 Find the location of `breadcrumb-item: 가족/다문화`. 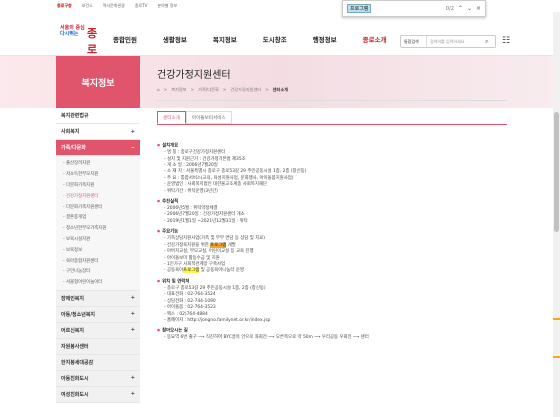

breadcrumb-item: 가족/다문화 is located at coordinates (208, 90).